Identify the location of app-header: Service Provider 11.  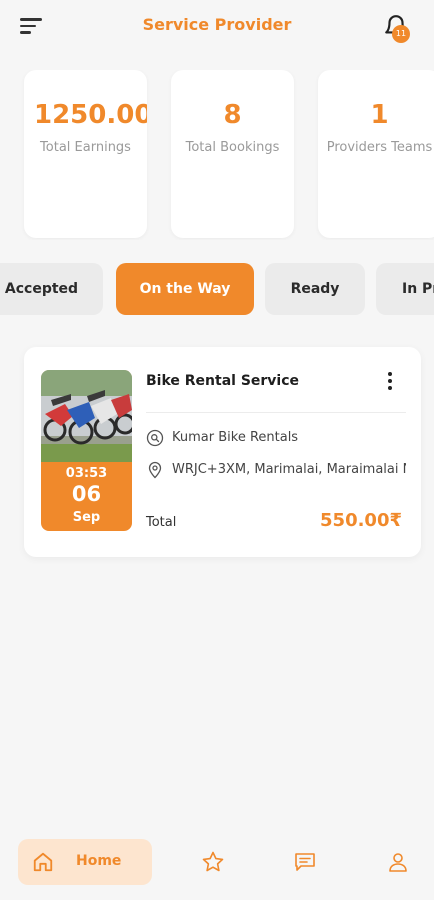
(217, 28).